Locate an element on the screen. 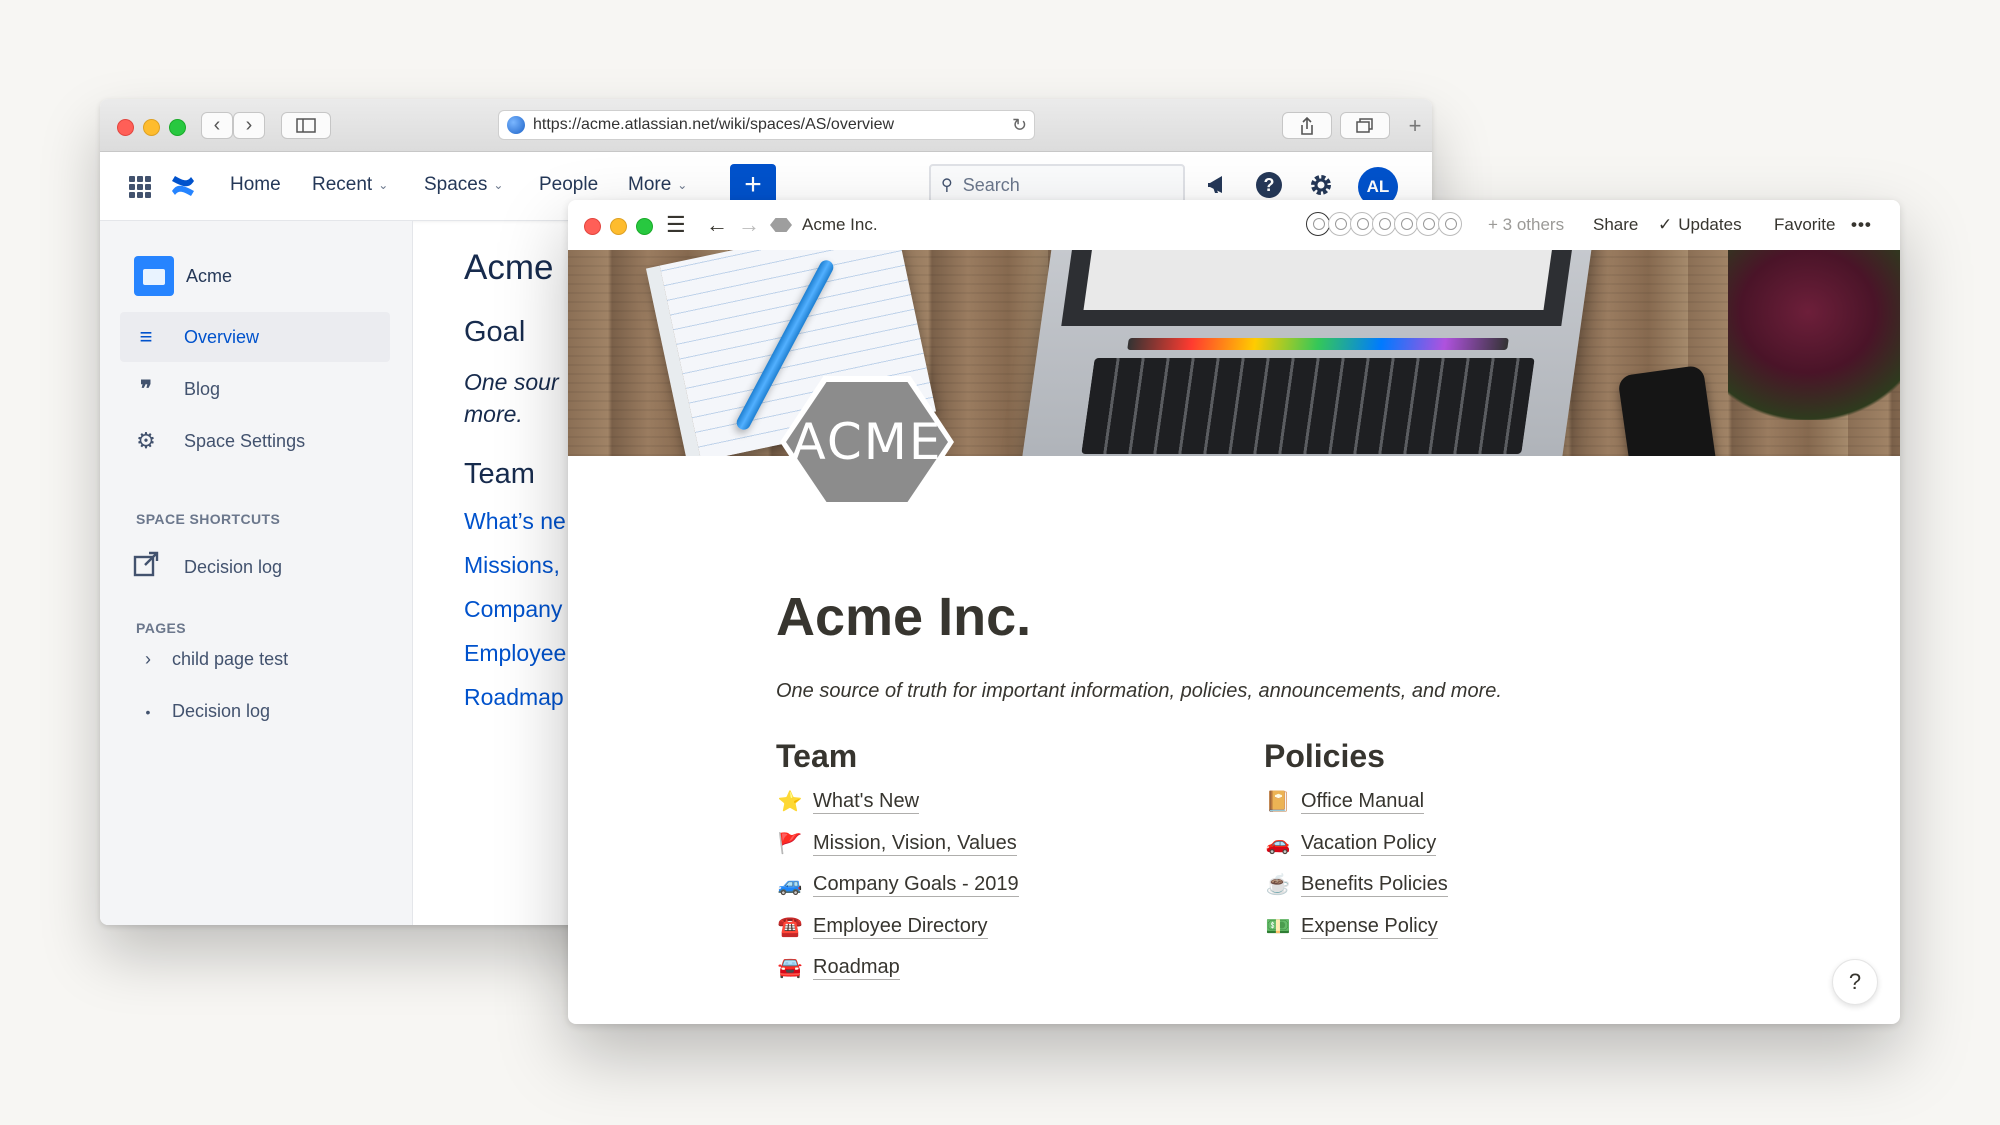 Image resolution: width=2000 pixels, height=1125 pixels. policy-link-benefits: ☕ Benefits Policies is located at coordinates (1356, 885).